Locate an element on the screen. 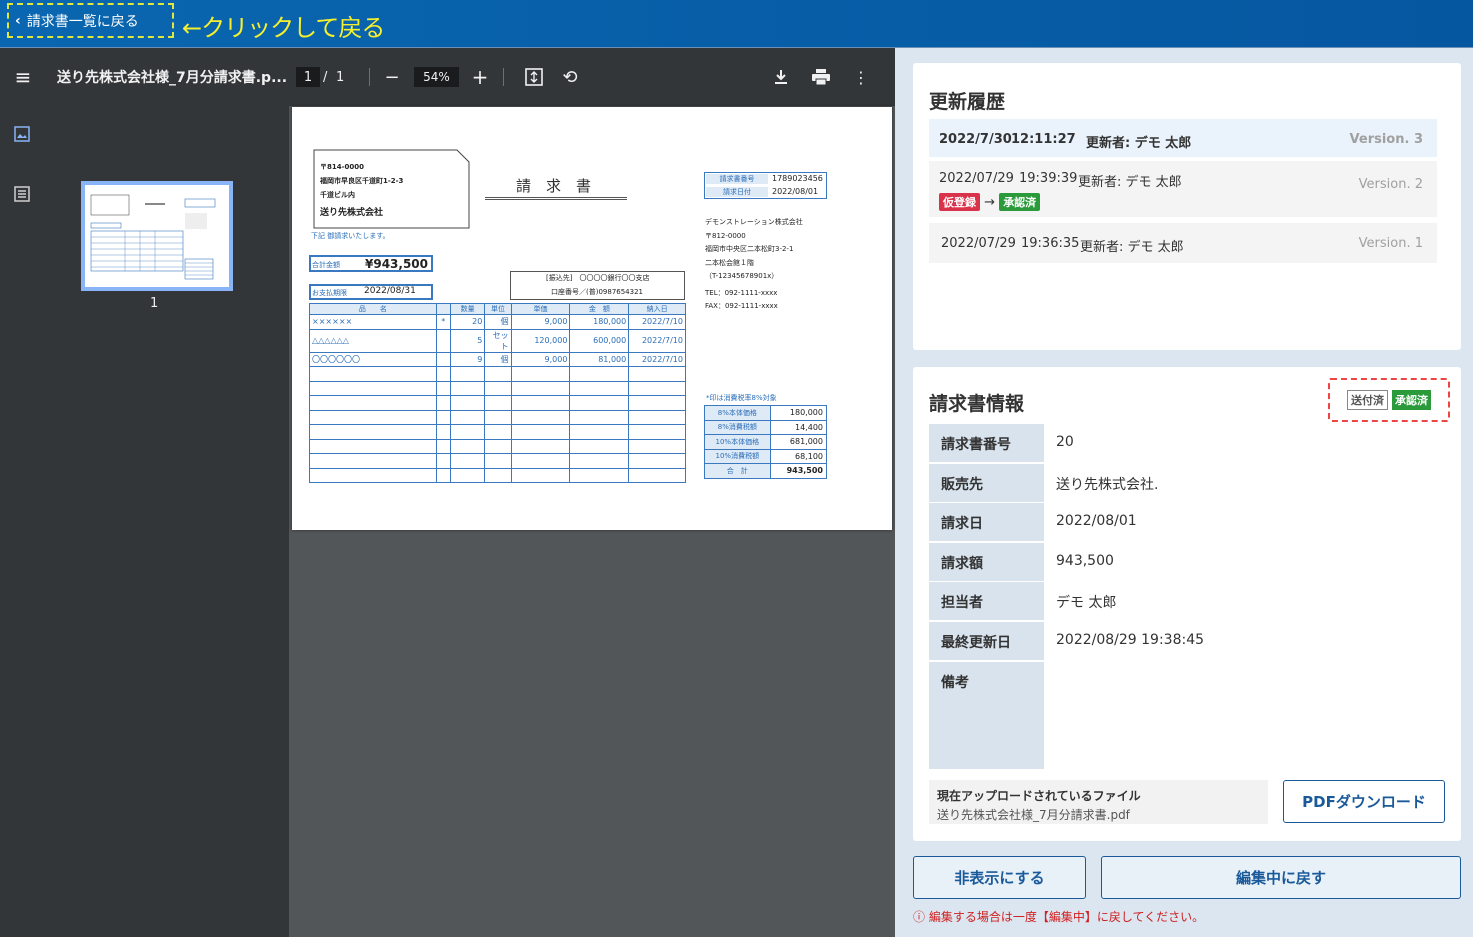 This screenshot has width=1473, height=937. page-sep: / is located at coordinates (325, 77).